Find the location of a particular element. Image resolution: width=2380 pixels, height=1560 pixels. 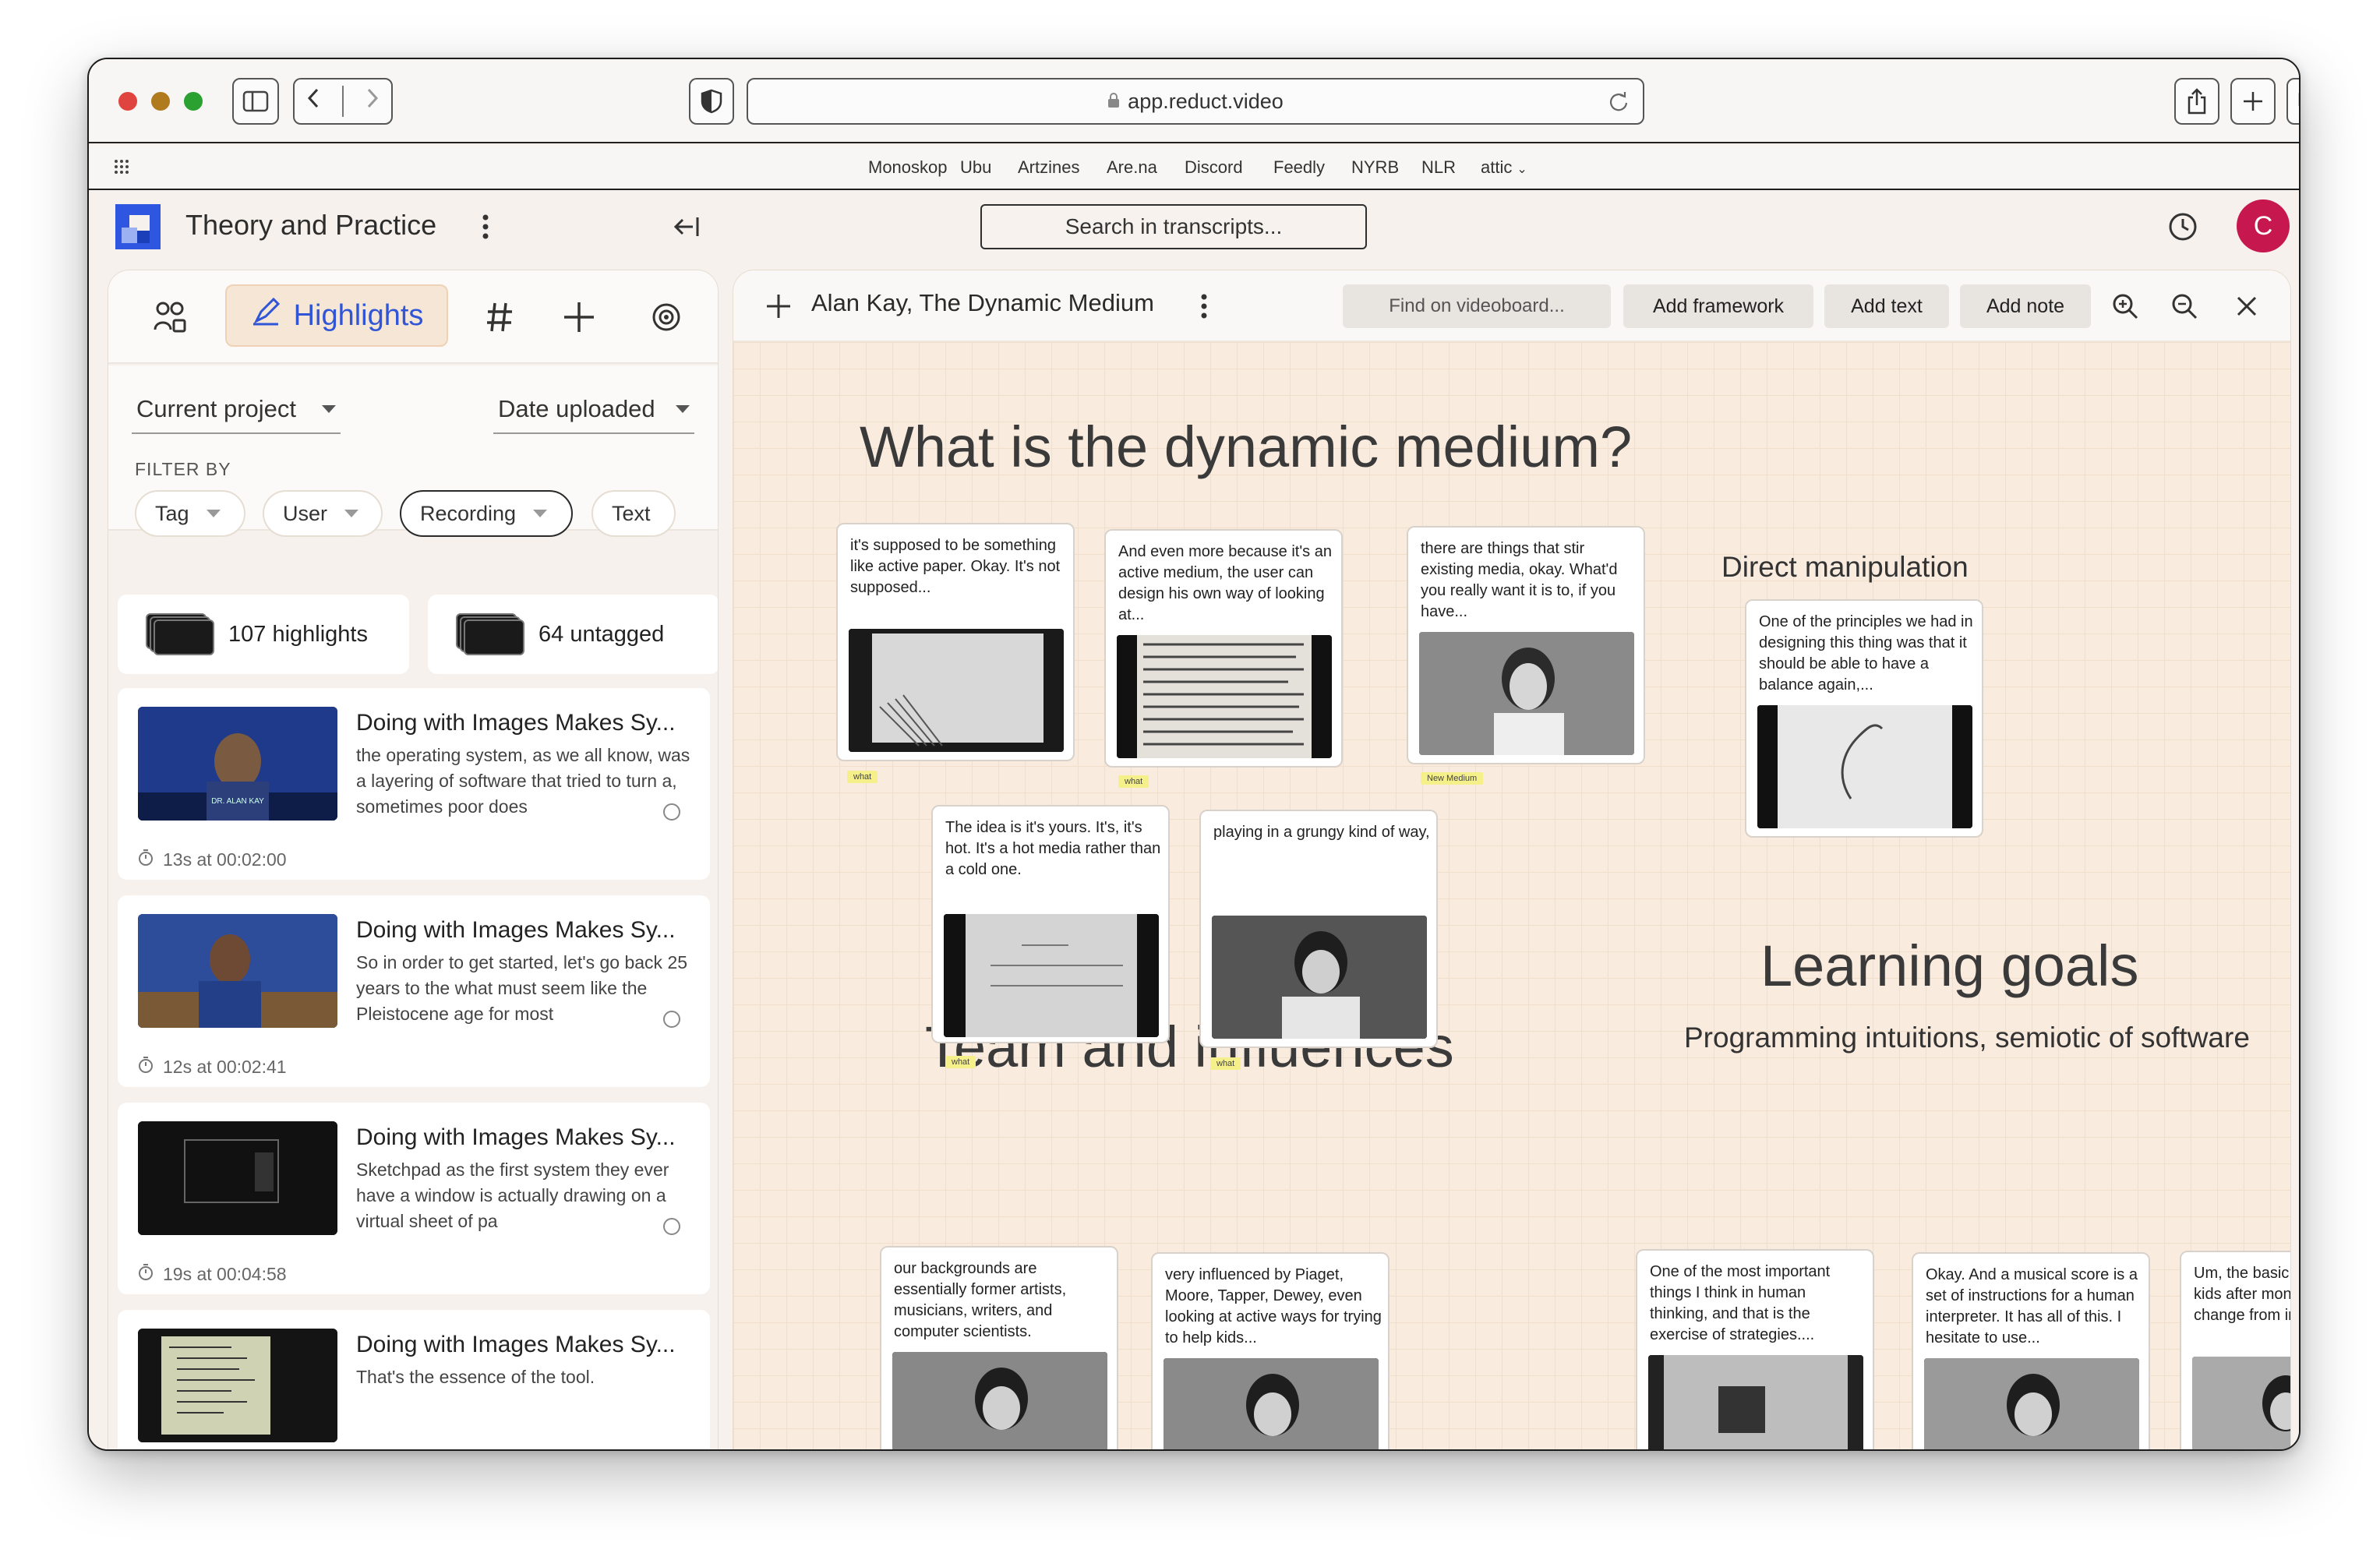

highlights-count-button: 107 highlights is located at coordinates (264, 635).